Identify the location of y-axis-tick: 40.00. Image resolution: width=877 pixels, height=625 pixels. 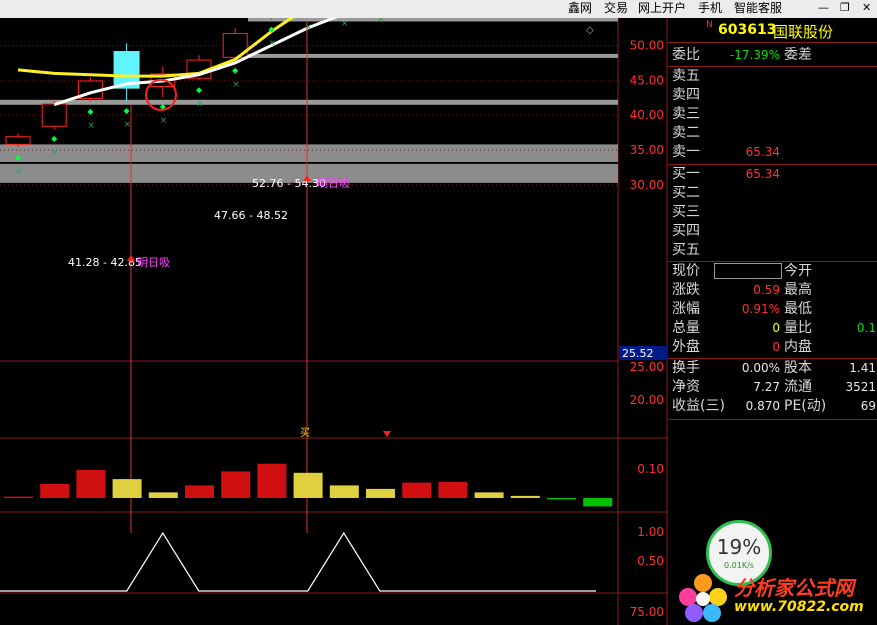
(647, 115).